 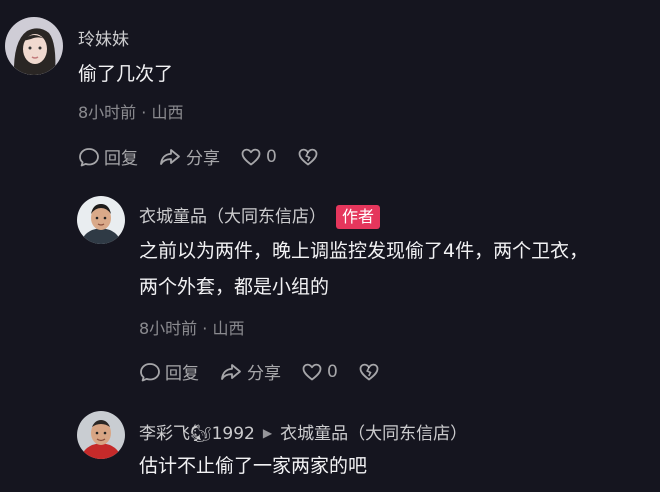 What do you see at coordinates (232, 217) in the screenshot?
I see `comment-author: 衣城童品（大同东信店）` at bounding box center [232, 217].